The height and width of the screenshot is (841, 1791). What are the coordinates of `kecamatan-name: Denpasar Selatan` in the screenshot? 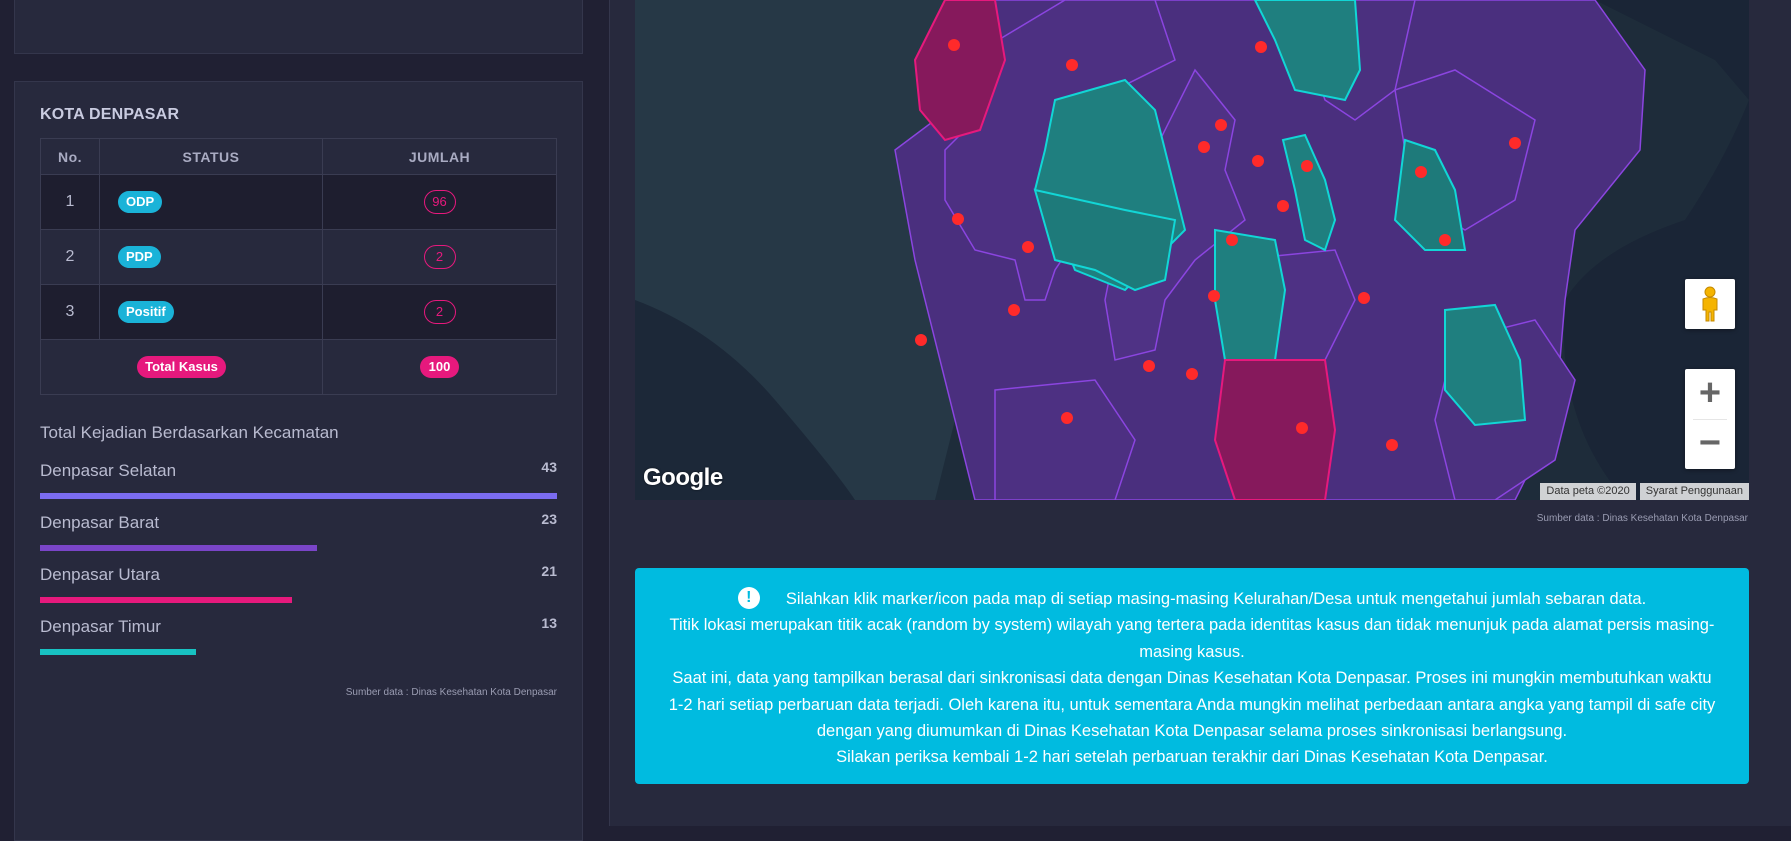 It's located at (108, 470).